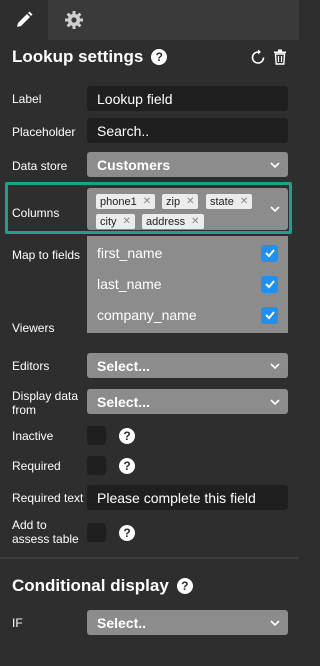 This screenshot has height=666, width=320. I want to click on tag-label: address, so click(166, 221).